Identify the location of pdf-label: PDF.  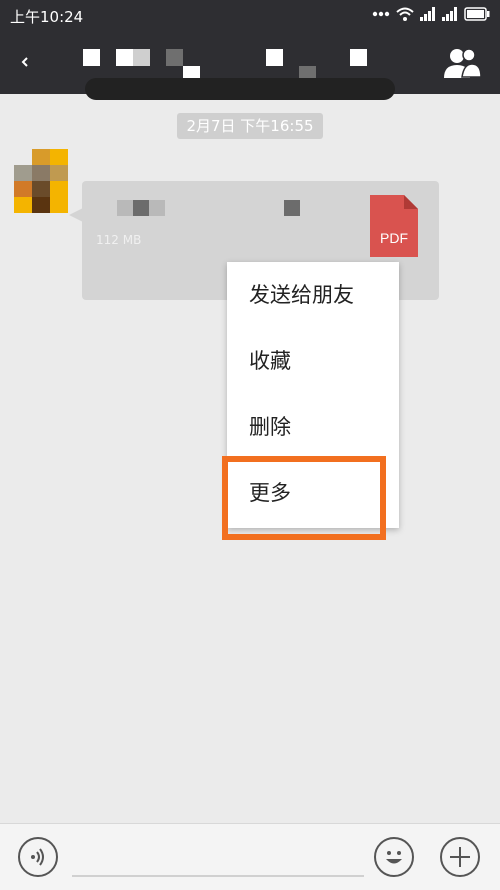
(394, 238).